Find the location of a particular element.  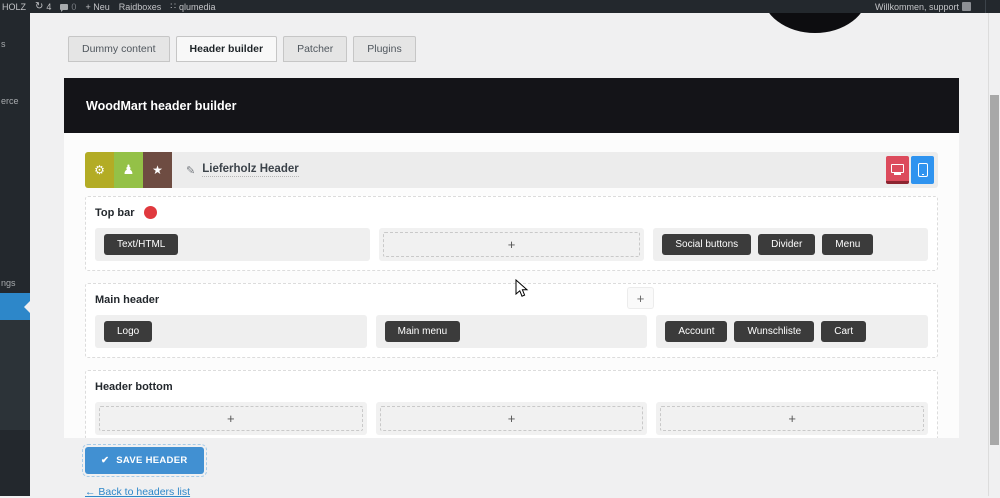

desktop-icon is located at coordinates (897, 169).